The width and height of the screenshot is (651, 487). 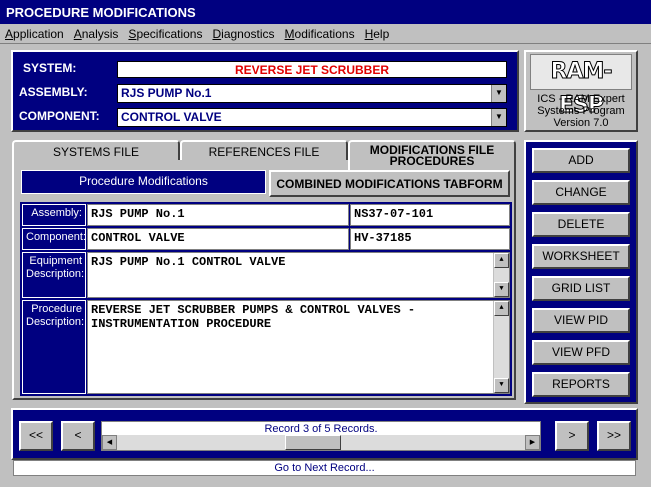 What do you see at coordinates (166, 93) in the screenshot?
I see `assembly-value: RJS PUMP No.1` at bounding box center [166, 93].